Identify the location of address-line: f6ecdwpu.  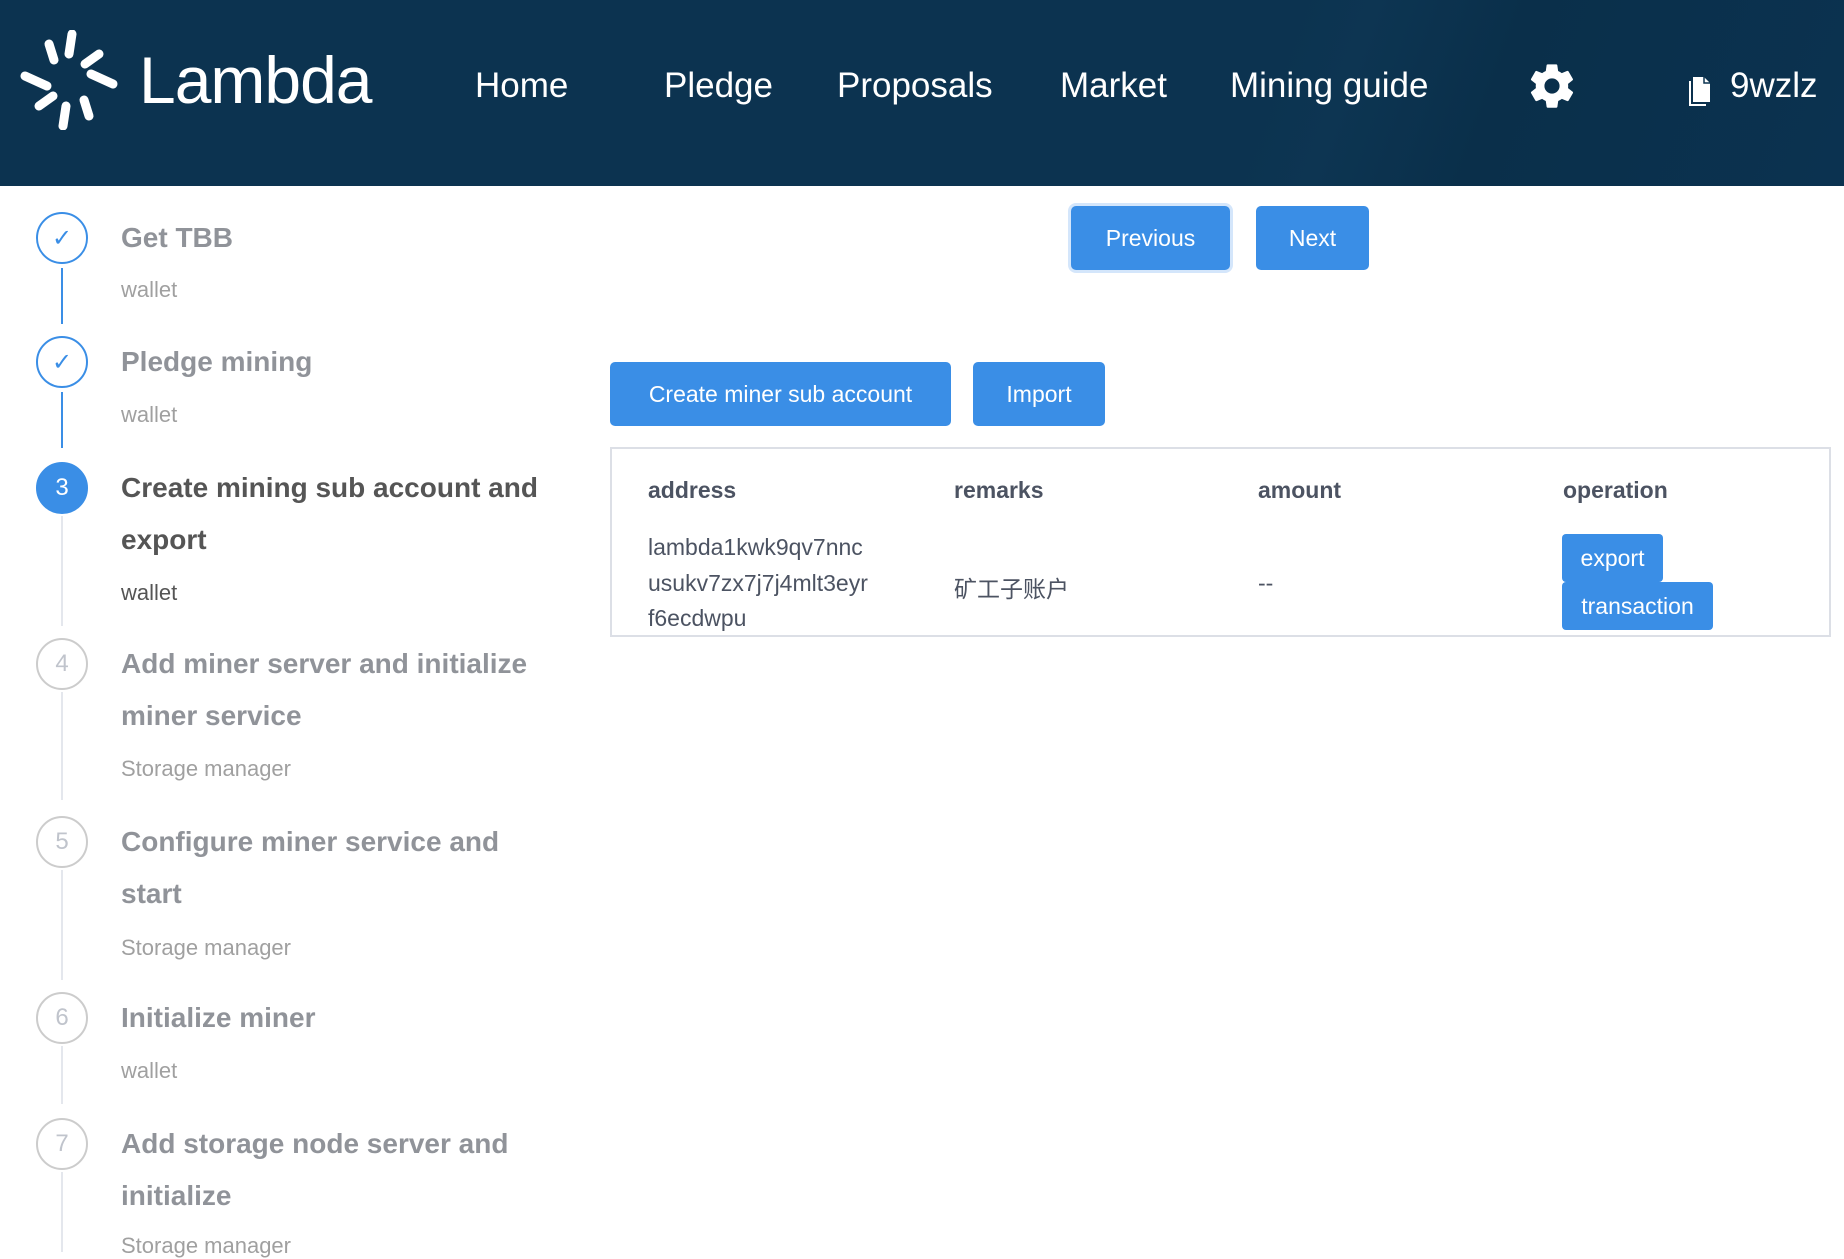
(697, 618).